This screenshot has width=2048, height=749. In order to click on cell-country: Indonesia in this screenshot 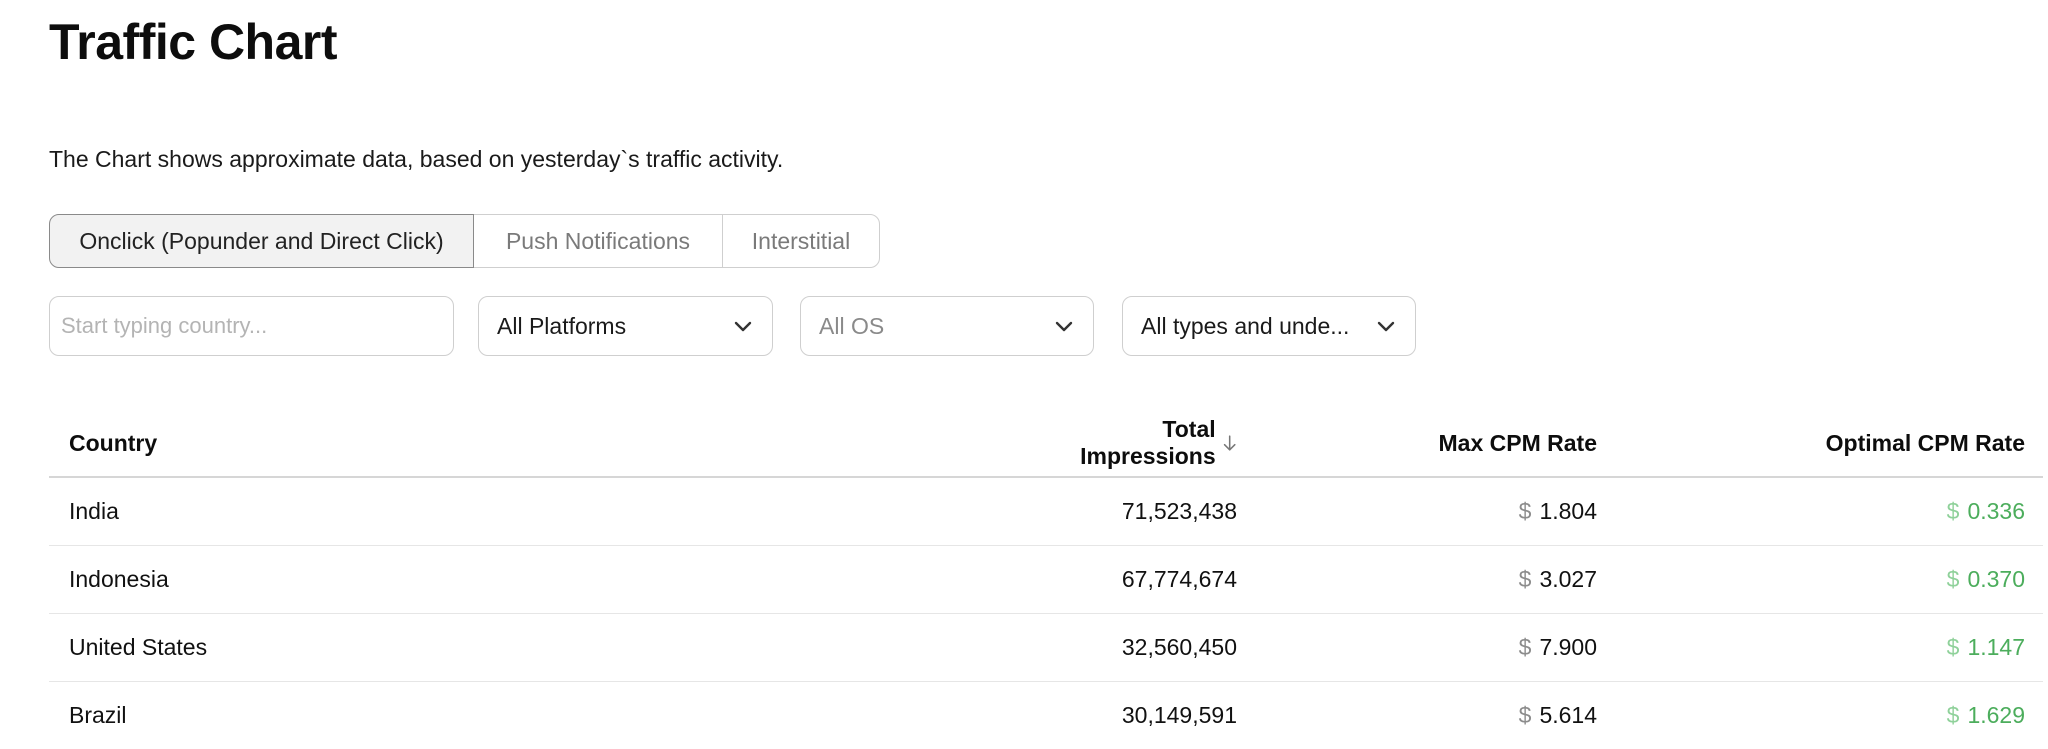, I will do `click(119, 579)`.